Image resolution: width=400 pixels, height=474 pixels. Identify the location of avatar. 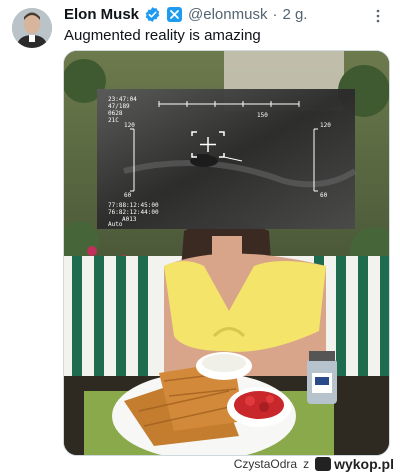
(32, 28).